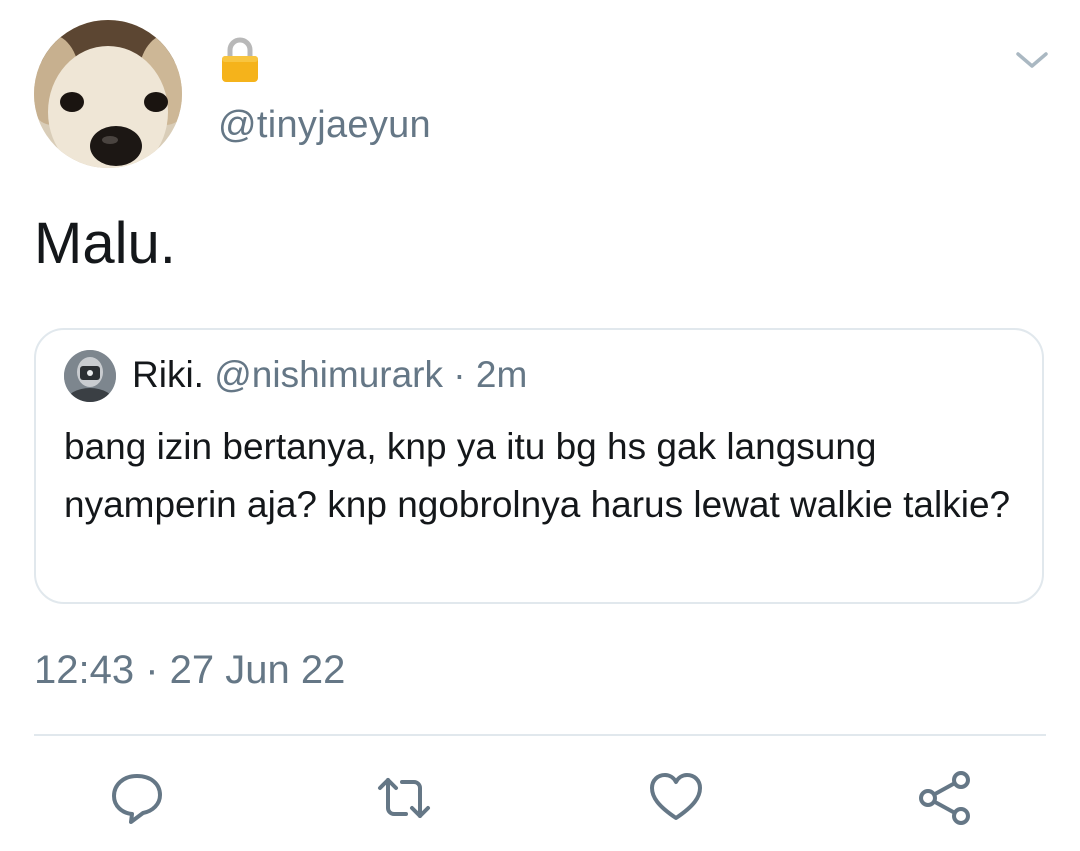 The width and height of the screenshot is (1080, 851). I want to click on like-button, so click(676, 798).